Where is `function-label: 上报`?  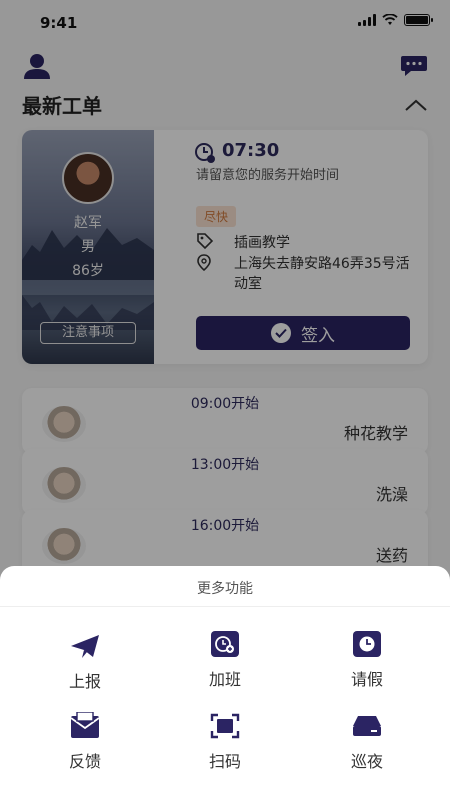 function-label: 上报 is located at coordinates (84, 681).